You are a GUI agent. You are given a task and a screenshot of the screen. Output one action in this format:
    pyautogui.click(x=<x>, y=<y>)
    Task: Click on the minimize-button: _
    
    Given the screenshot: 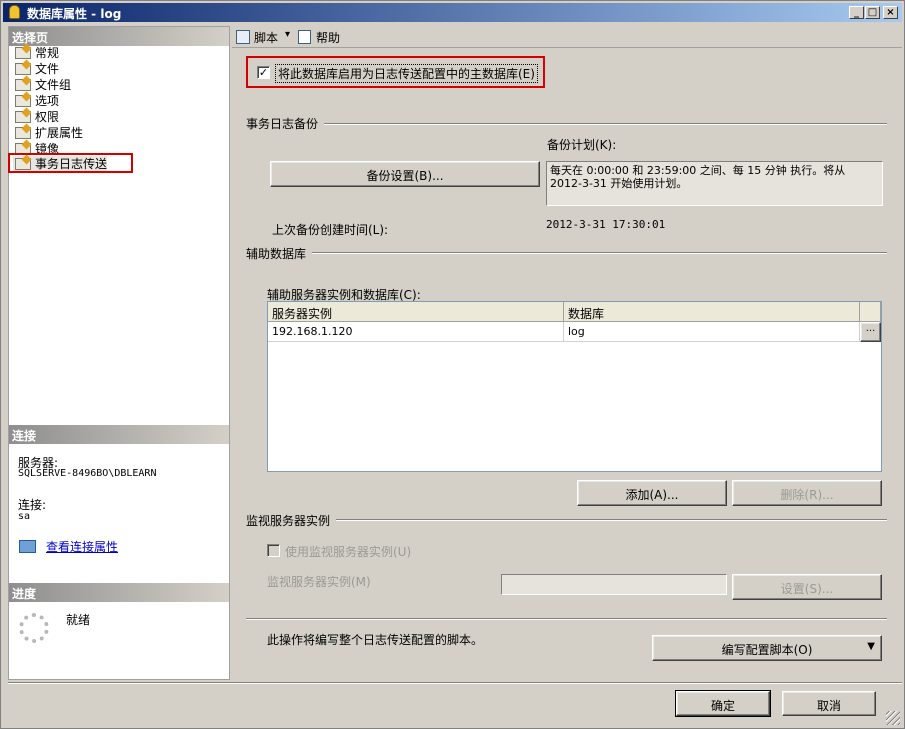 What is the action you would take?
    pyautogui.click(x=856, y=12)
    